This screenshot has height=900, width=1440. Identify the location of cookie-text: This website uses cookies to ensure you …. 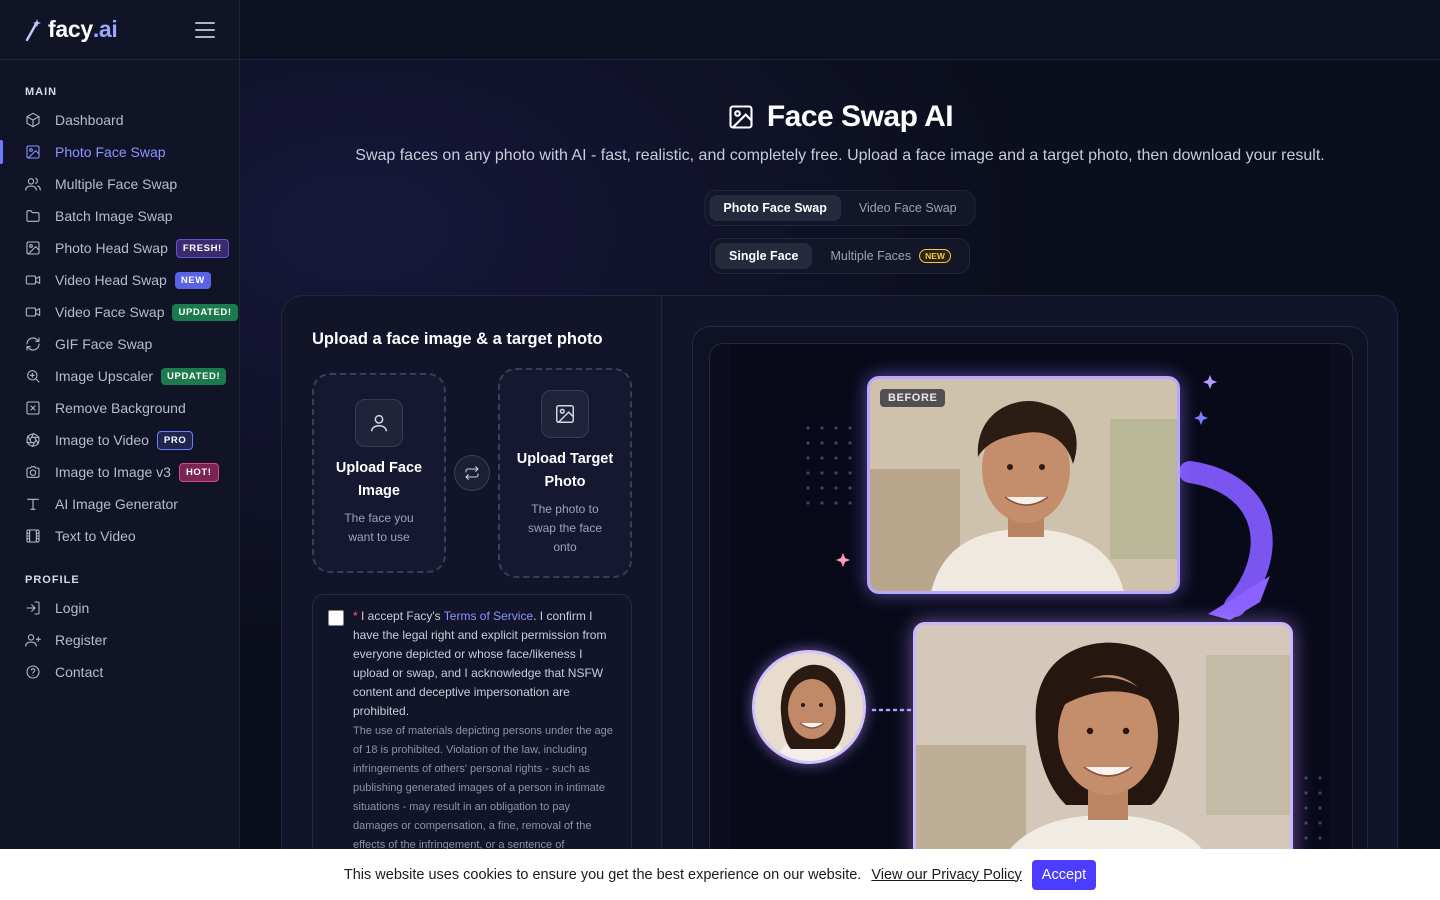
(602, 874).